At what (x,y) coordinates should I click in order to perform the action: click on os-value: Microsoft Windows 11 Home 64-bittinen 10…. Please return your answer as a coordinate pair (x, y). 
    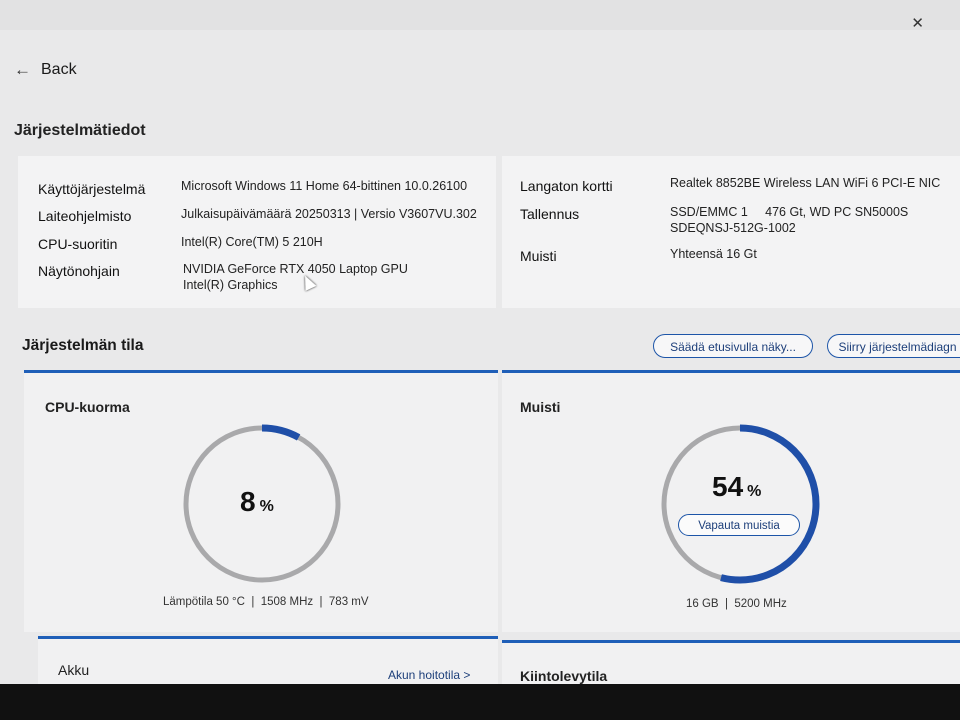
    Looking at the image, I should click on (324, 186).